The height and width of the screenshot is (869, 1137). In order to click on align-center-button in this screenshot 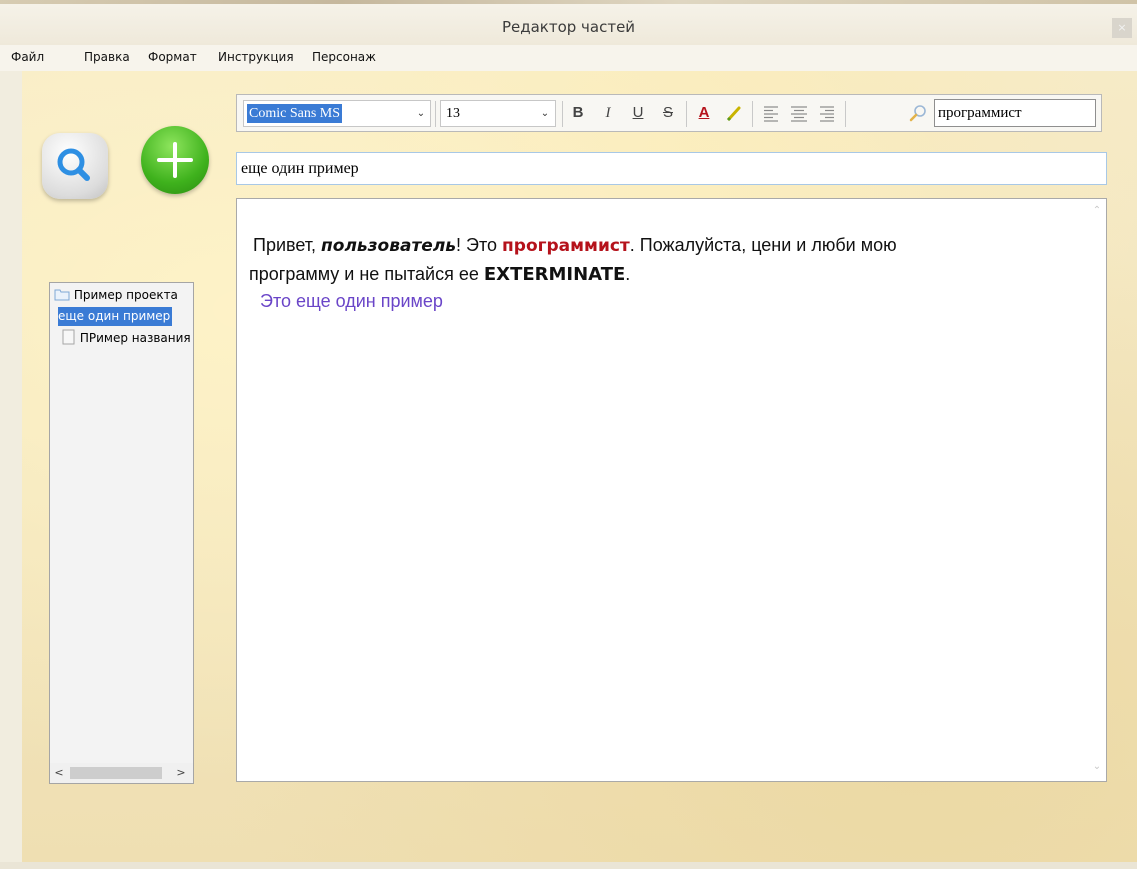, I will do `click(799, 113)`.